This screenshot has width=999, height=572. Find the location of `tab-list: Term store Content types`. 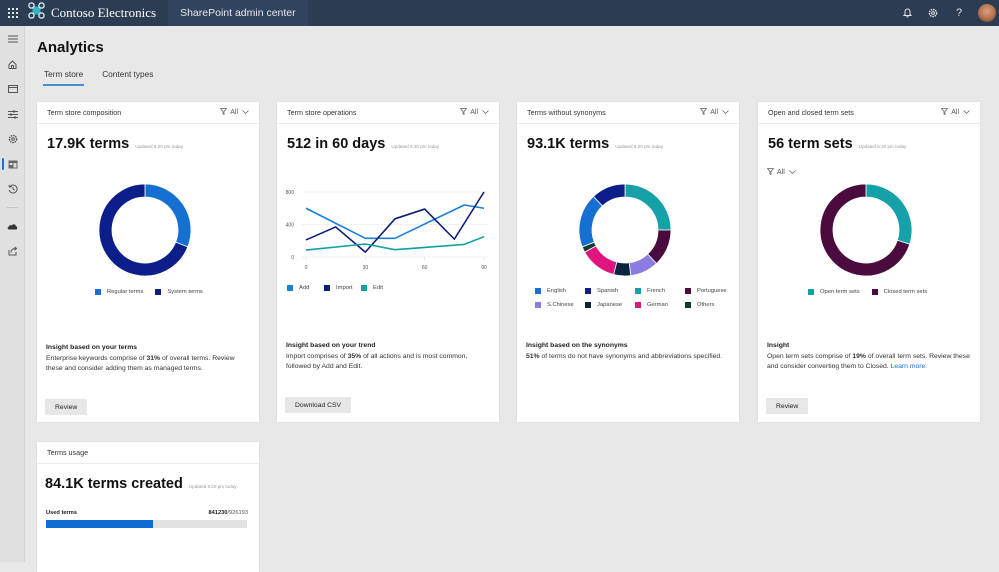

tab-list: Term store Content types is located at coordinates (107, 77).